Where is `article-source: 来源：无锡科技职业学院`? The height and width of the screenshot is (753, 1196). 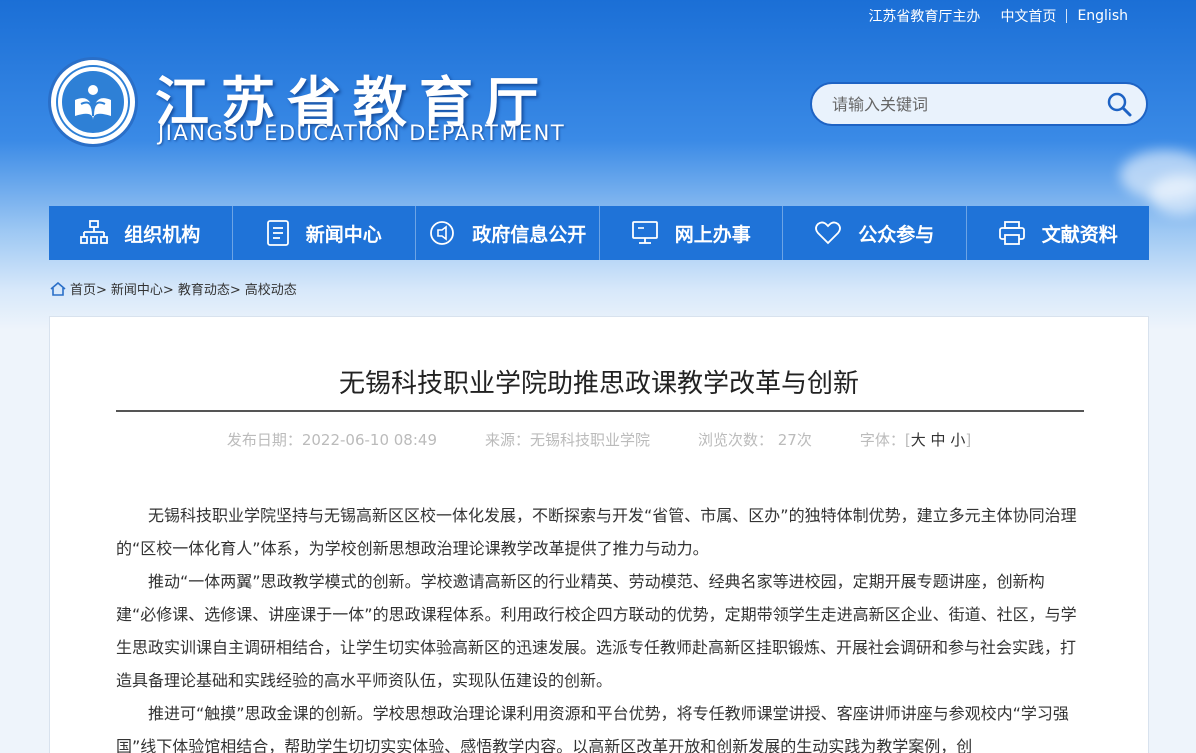 article-source: 来源：无锡科技职业学院 is located at coordinates (567, 440).